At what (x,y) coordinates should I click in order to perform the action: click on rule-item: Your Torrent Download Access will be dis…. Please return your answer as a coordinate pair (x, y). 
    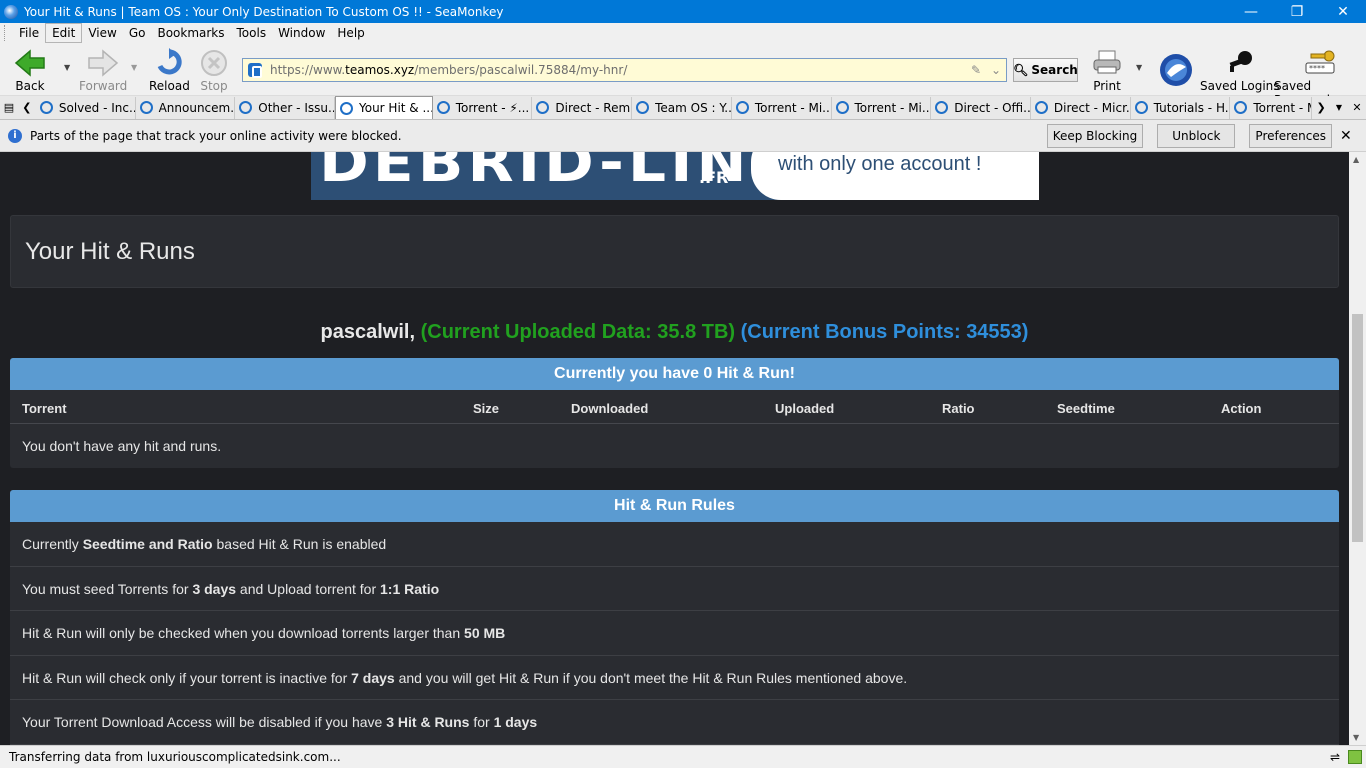
    Looking at the image, I should click on (674, 722).